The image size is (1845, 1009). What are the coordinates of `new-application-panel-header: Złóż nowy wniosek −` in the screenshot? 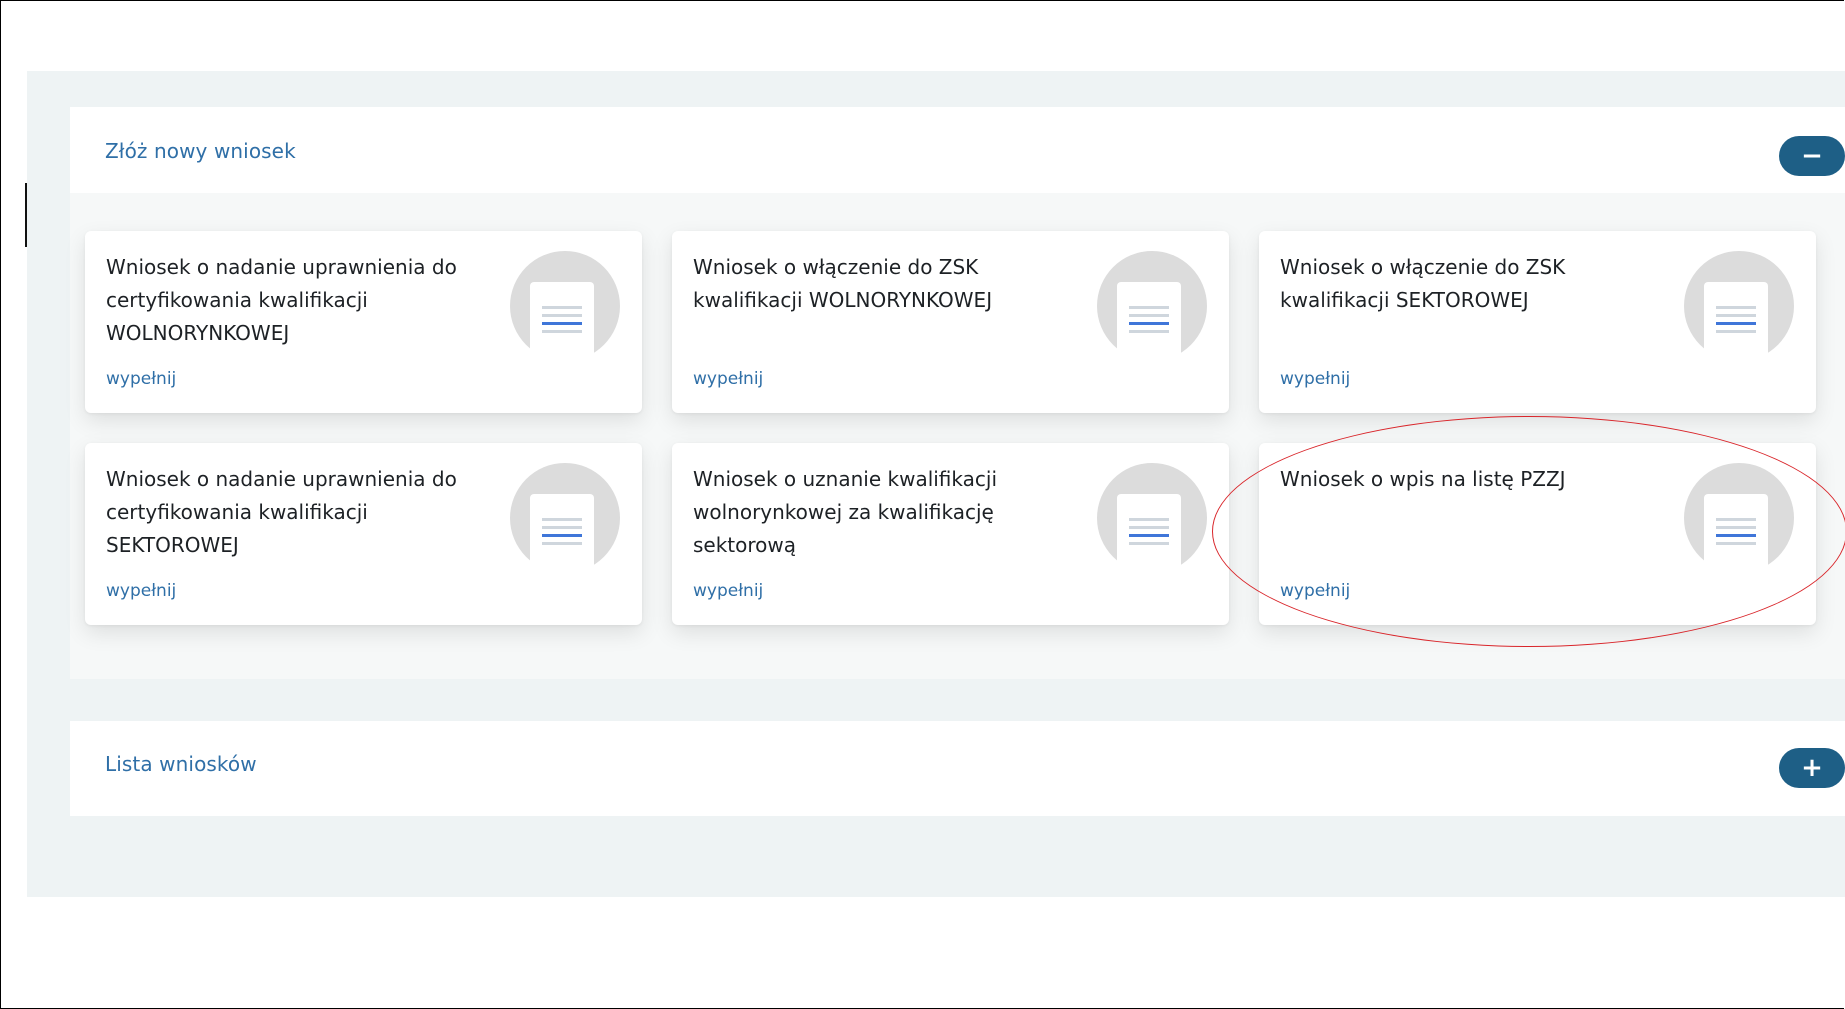 It's located at (957, 150).